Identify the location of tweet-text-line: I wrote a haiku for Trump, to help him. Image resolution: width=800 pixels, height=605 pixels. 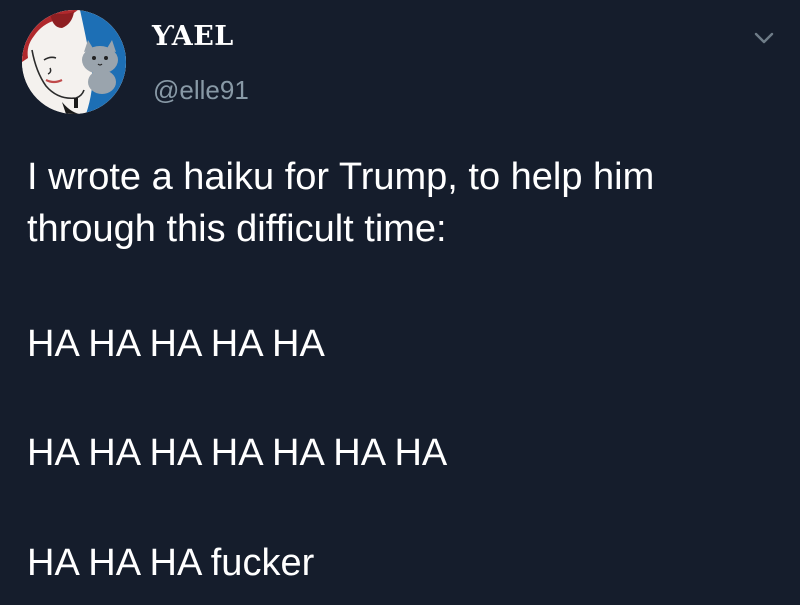
(341, 177).